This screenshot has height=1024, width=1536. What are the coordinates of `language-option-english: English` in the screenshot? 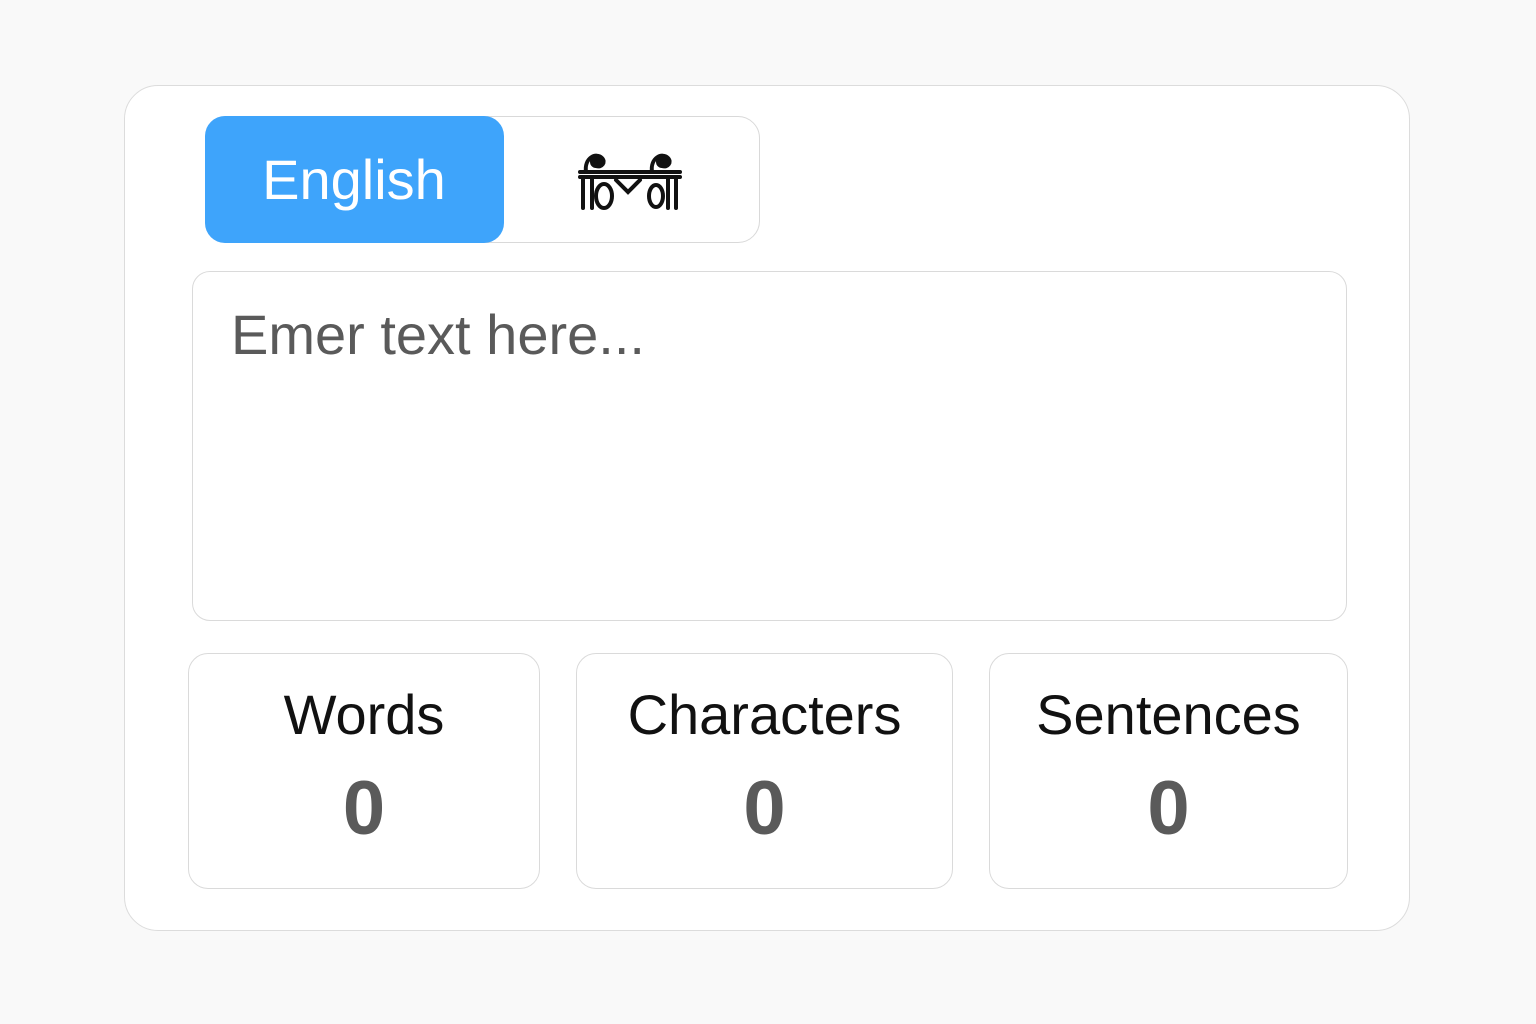 It's located at (354, 179).